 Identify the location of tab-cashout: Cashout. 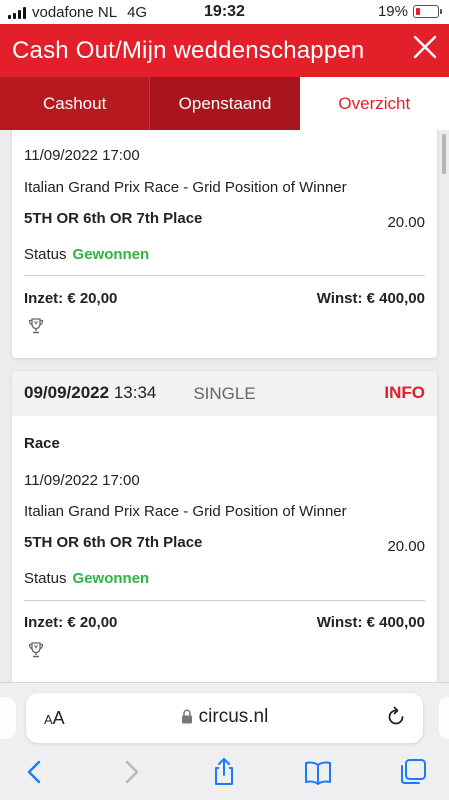
(75, 103).